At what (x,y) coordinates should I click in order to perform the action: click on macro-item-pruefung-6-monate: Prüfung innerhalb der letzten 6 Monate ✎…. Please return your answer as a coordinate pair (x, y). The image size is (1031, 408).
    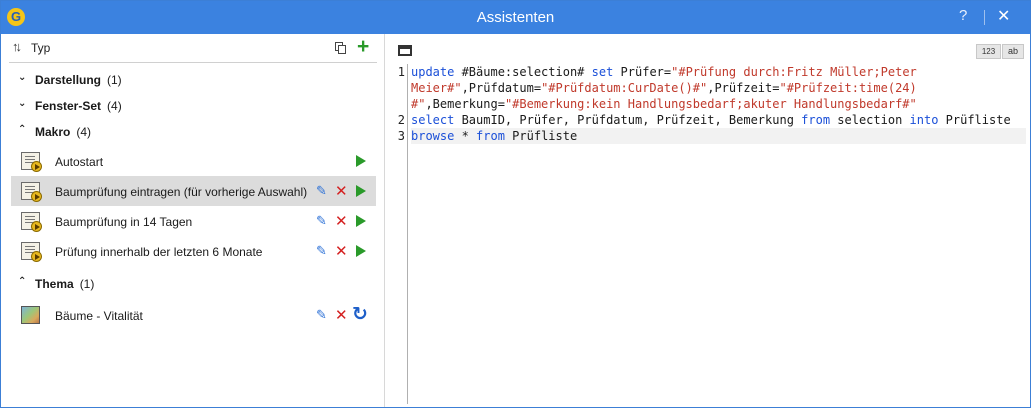
    Looking at the image, I should click on (193, 251).